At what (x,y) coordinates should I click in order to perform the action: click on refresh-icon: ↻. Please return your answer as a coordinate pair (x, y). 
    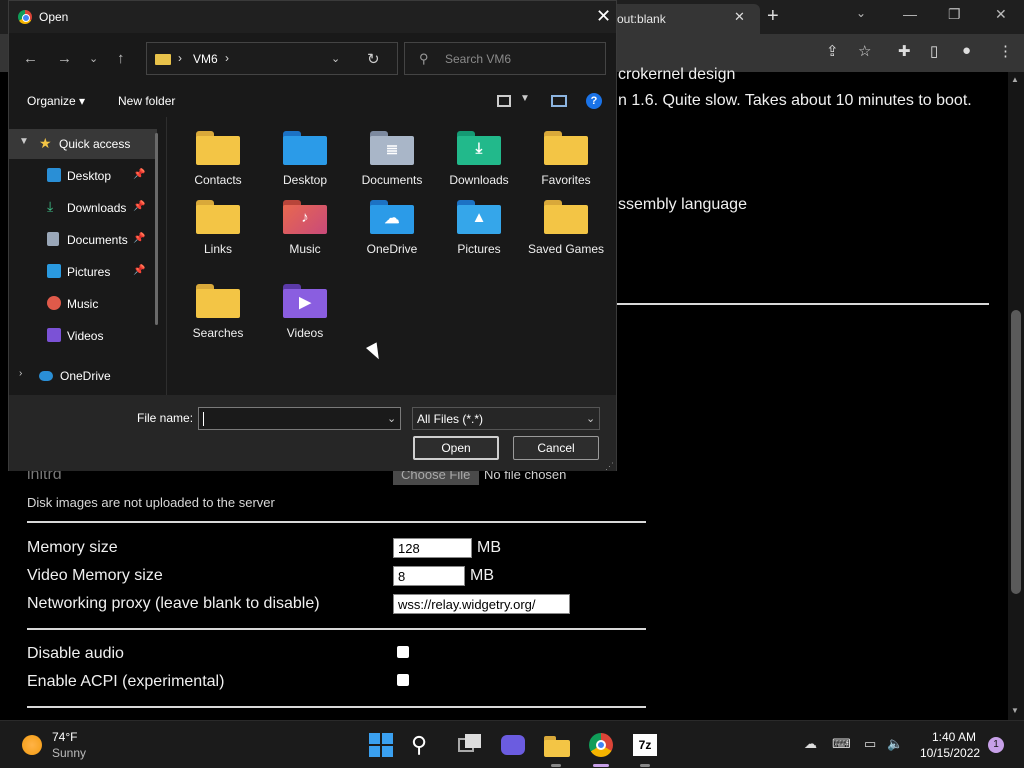
    Looking at the image, I should click on (373, 59).